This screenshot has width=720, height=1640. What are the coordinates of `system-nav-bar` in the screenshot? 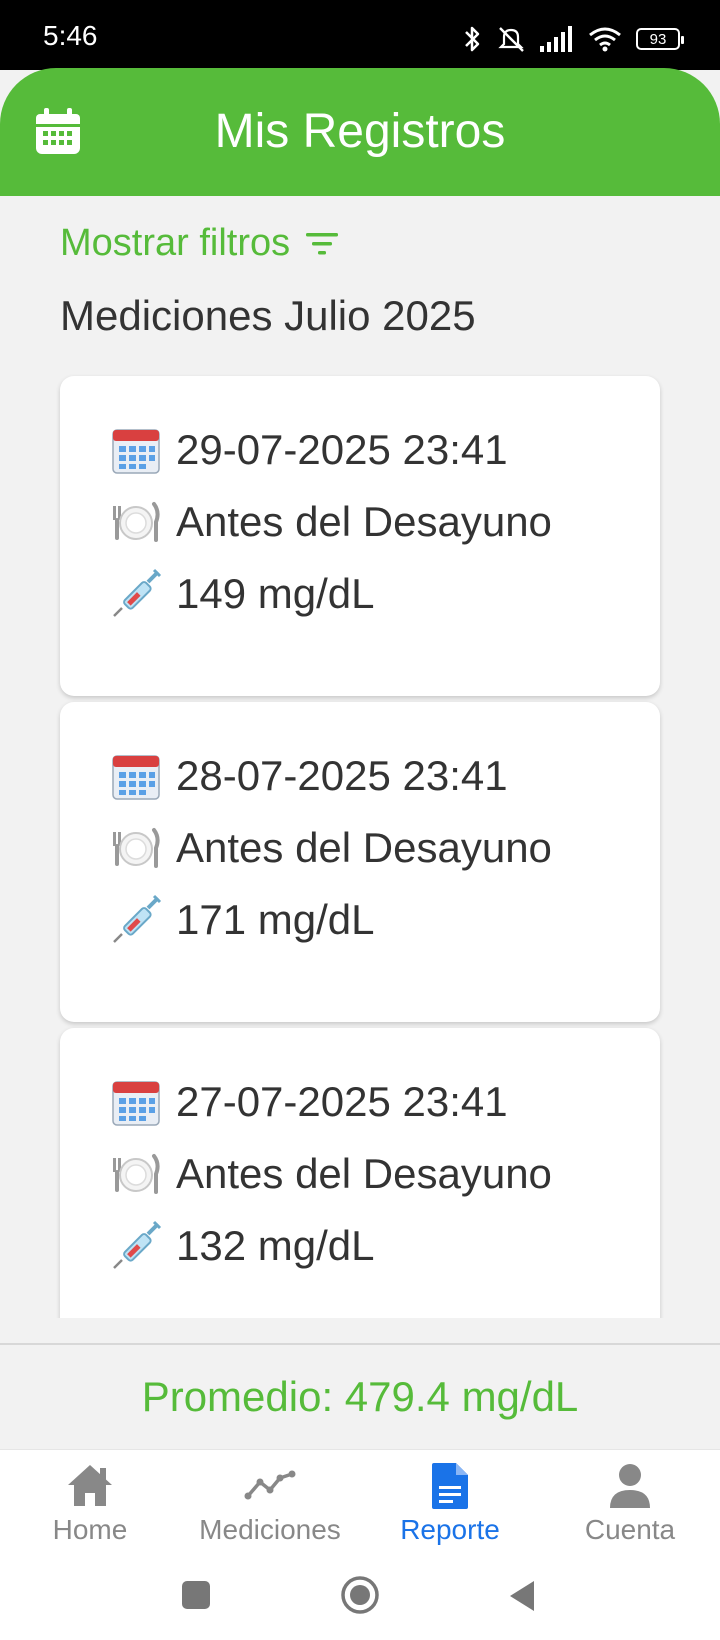 It's located at (360, 1600).